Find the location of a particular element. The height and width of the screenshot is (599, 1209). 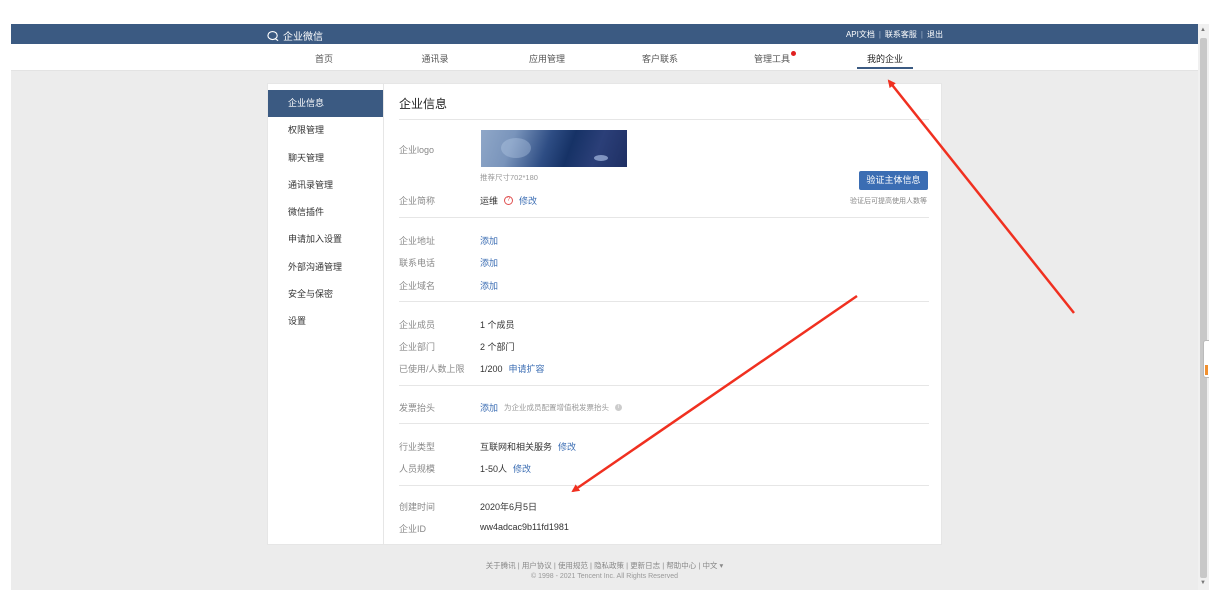

edit-industry-link: 修改 is located at coordinates (567, 446).